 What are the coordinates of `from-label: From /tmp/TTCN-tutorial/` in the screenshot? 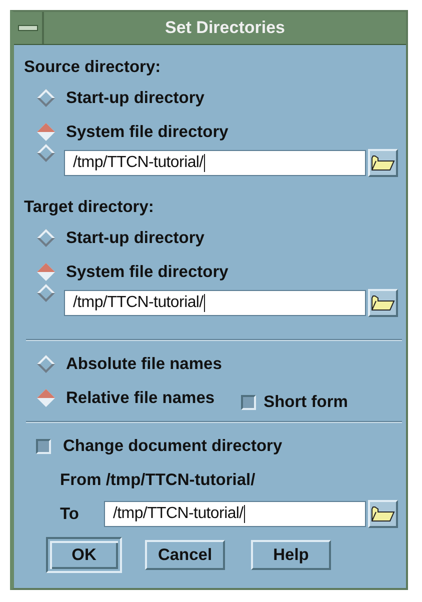 It's located at (158, 480).